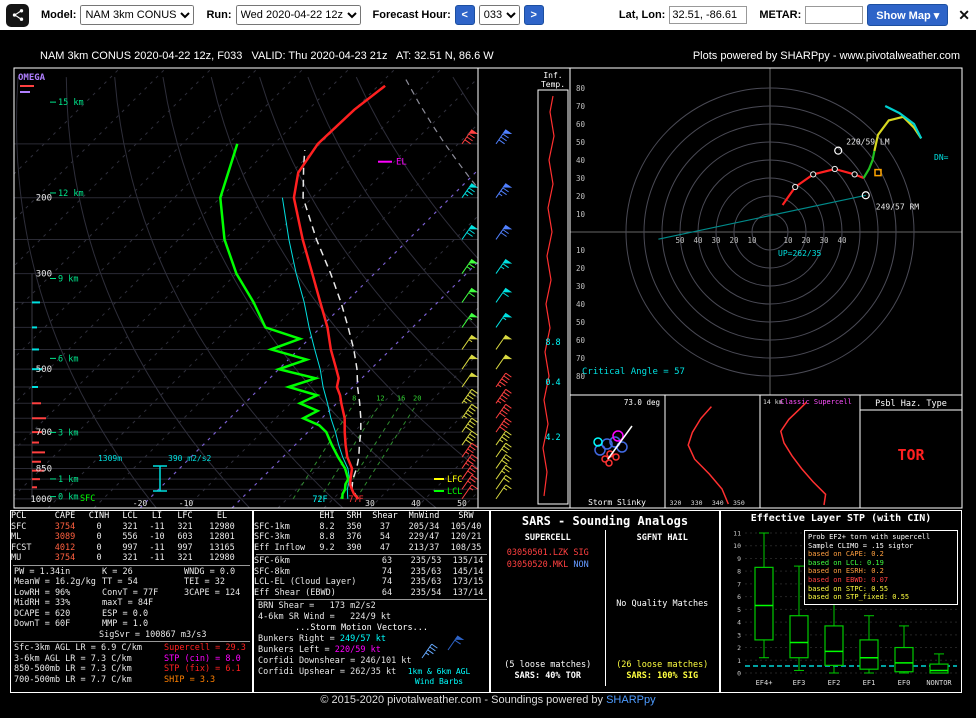  I want to click on table-row: Eff Shear (EBWD) 64 235/54 137/14, so click(369, 592).